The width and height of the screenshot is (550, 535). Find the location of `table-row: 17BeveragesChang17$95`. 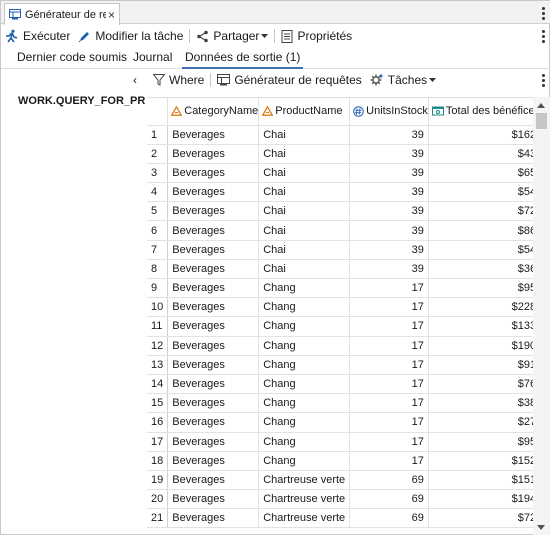

table-row: 17BeveragesChang17$95 is located at coordinates (340, 442).